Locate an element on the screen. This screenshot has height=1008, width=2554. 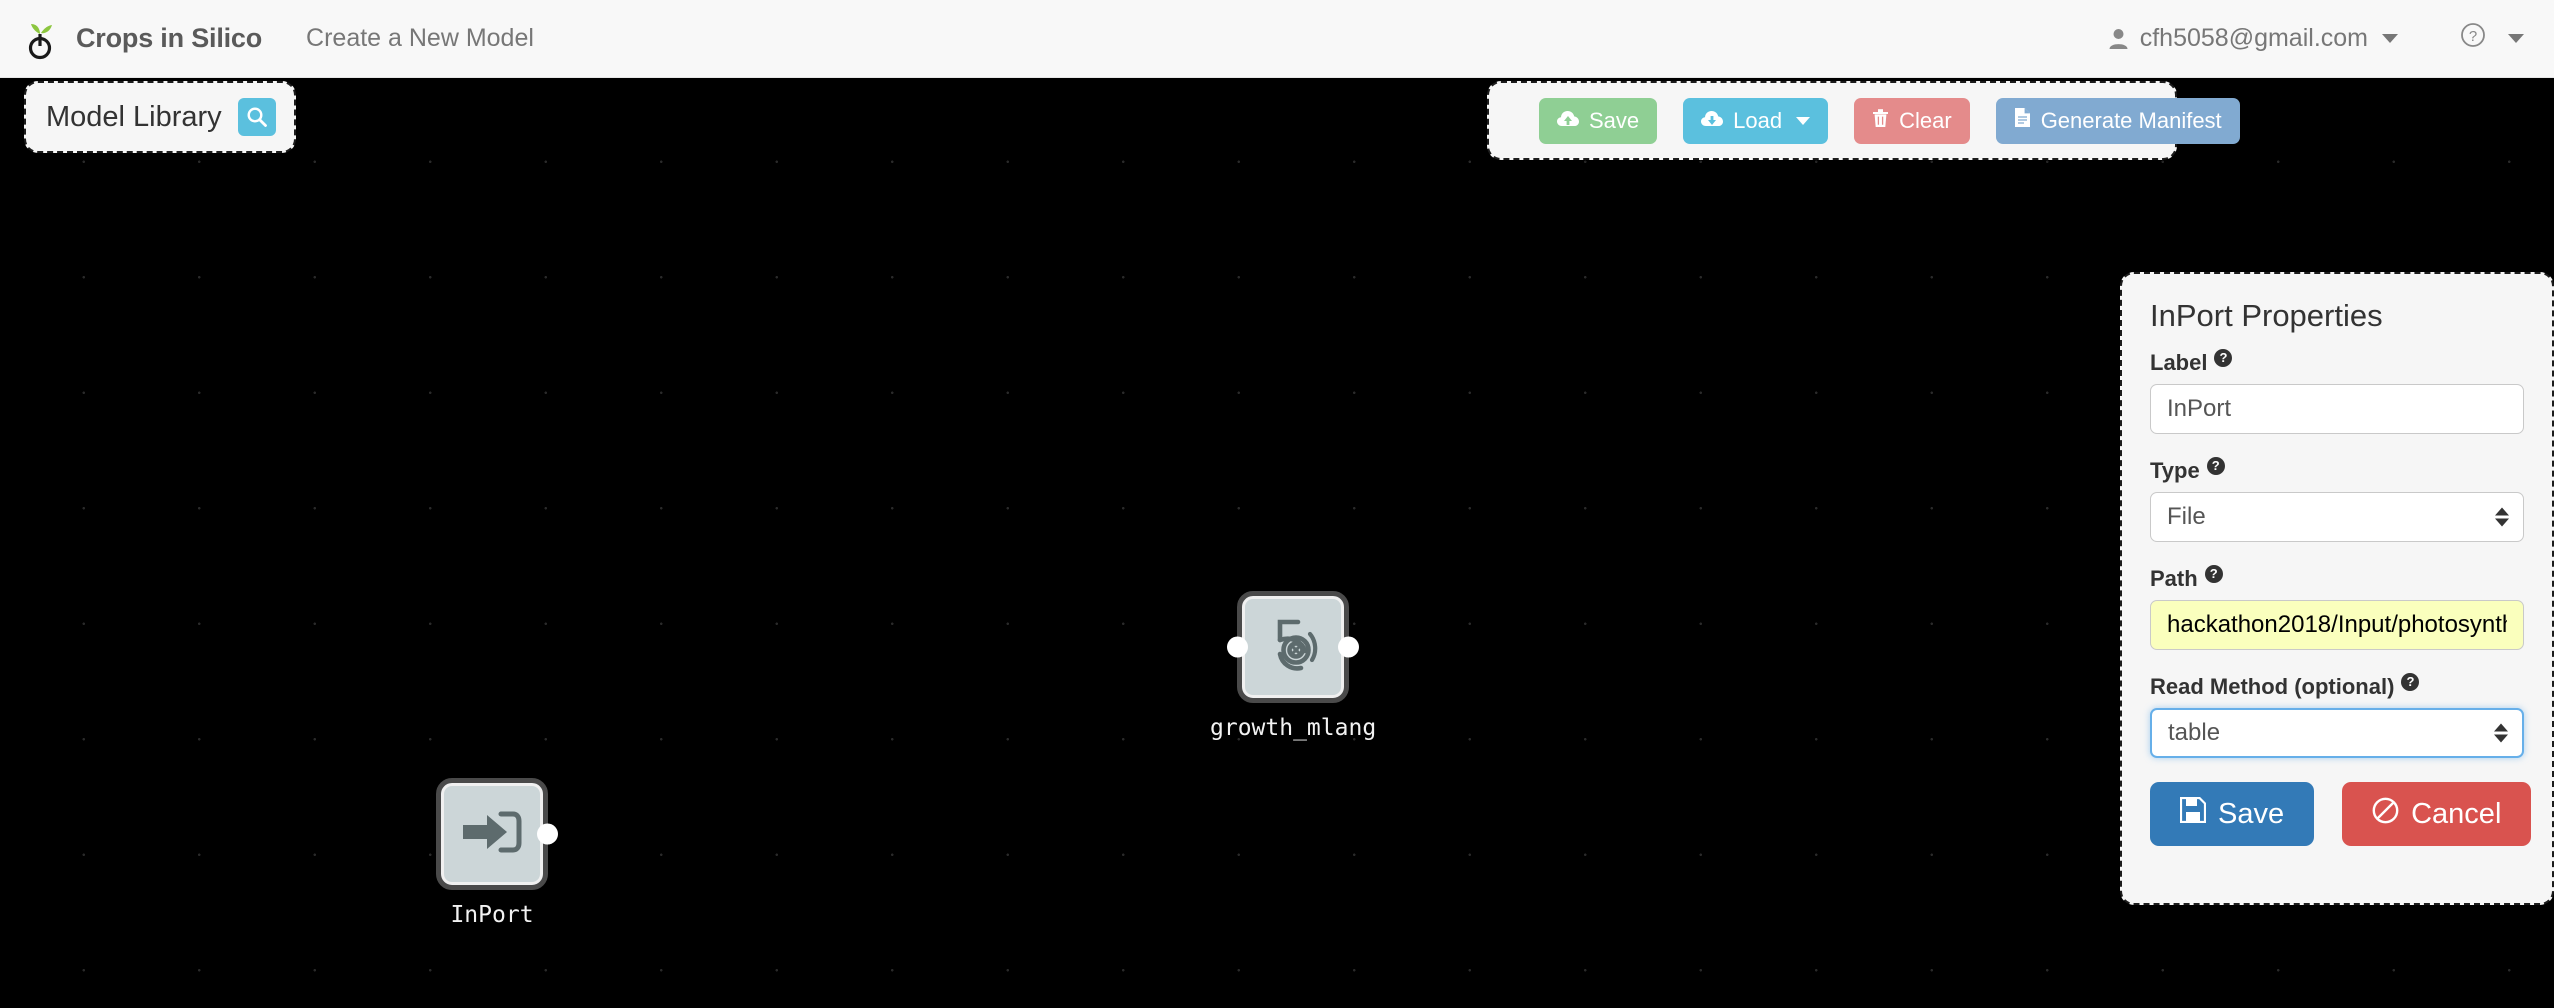
generate-manifest-button: Generate Manifest is located at coordinates (2117, 120).